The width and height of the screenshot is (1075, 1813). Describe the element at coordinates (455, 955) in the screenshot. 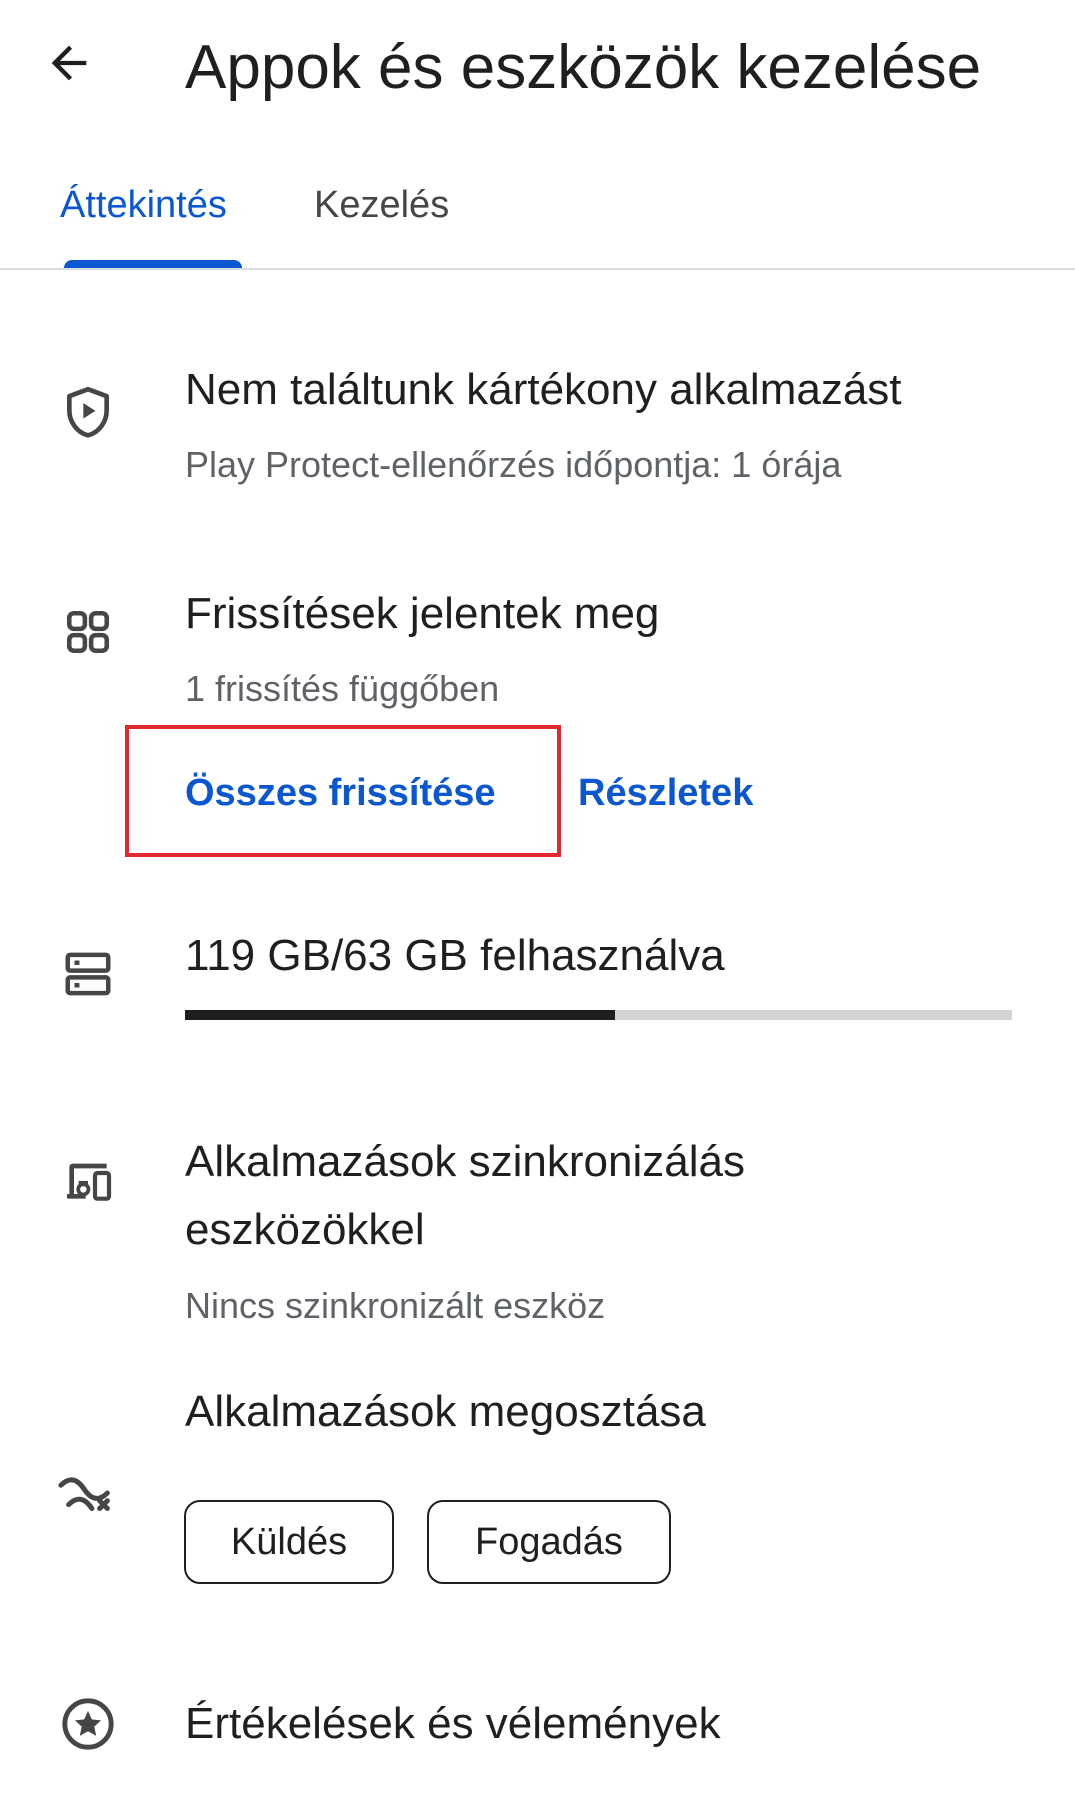

I see `storage-title: 119 GB/63 GB felhasználva` at that location.